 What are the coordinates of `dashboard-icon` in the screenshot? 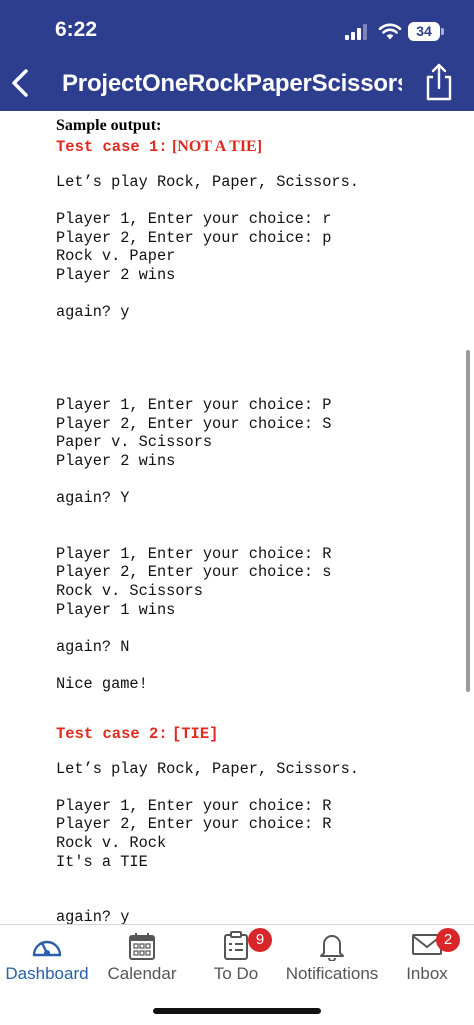 It's located at (47, 948).